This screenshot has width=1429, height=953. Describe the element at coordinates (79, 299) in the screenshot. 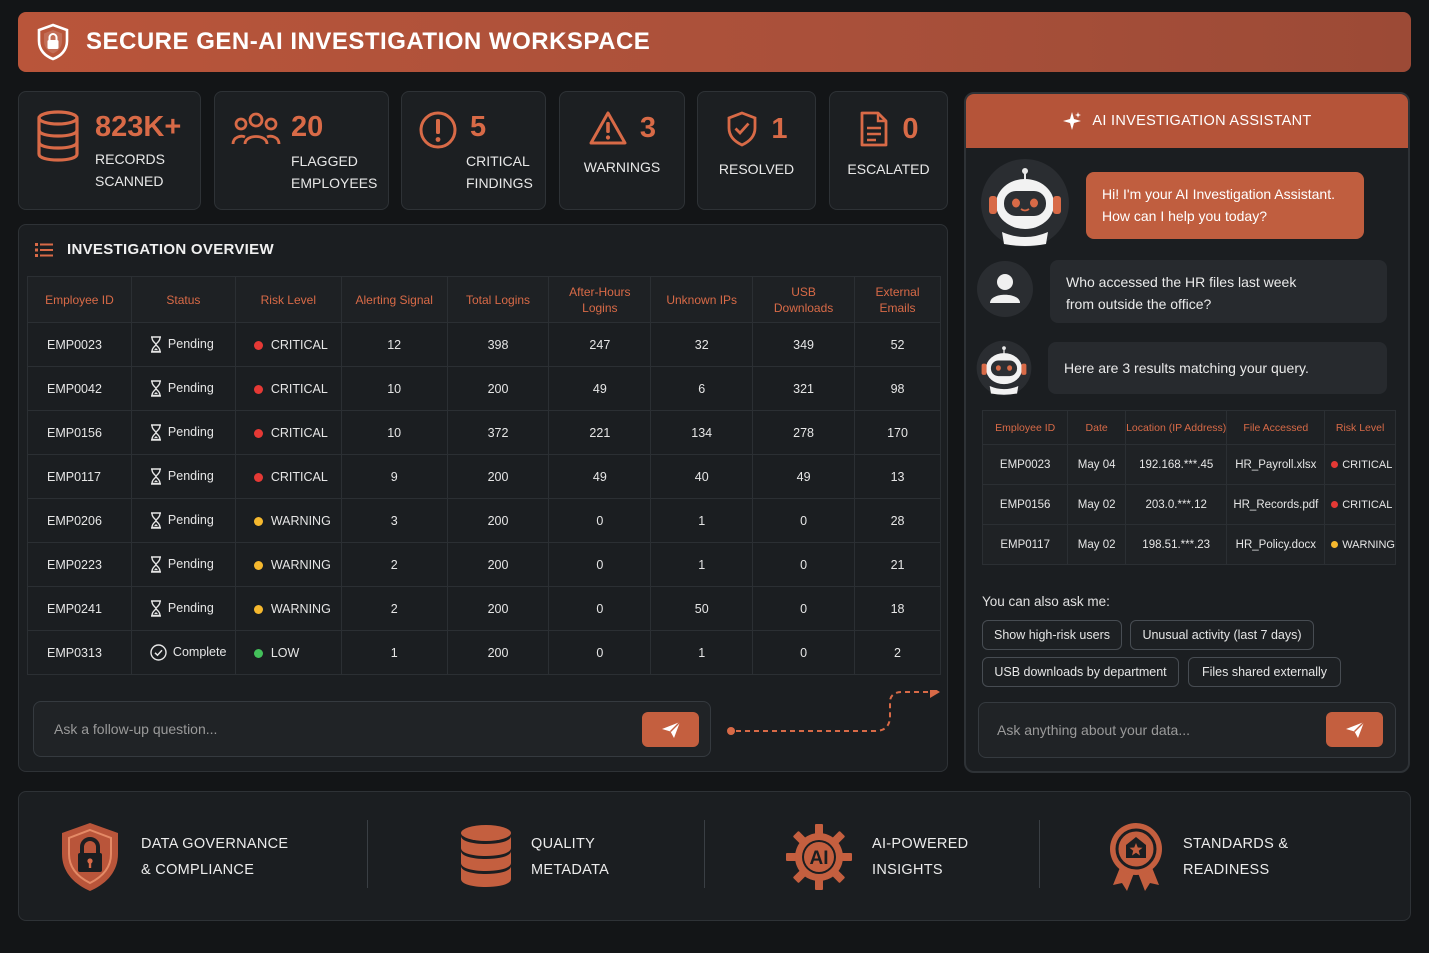

I see `col-employee-id: Employee ID` at that location.